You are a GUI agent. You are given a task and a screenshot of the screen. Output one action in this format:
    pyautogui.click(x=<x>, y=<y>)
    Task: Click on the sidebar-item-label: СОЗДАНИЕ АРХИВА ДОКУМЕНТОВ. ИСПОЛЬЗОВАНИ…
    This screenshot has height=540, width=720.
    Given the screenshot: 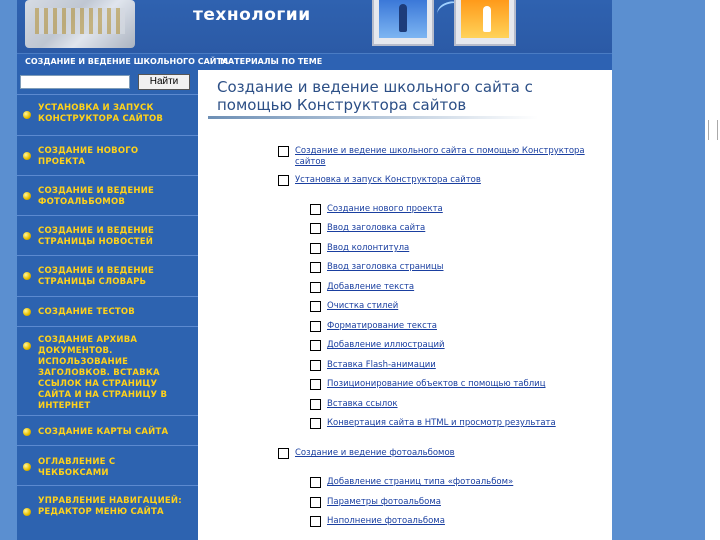 What is the action you would take?
    pyautogui.click(x=103, y=373)
    